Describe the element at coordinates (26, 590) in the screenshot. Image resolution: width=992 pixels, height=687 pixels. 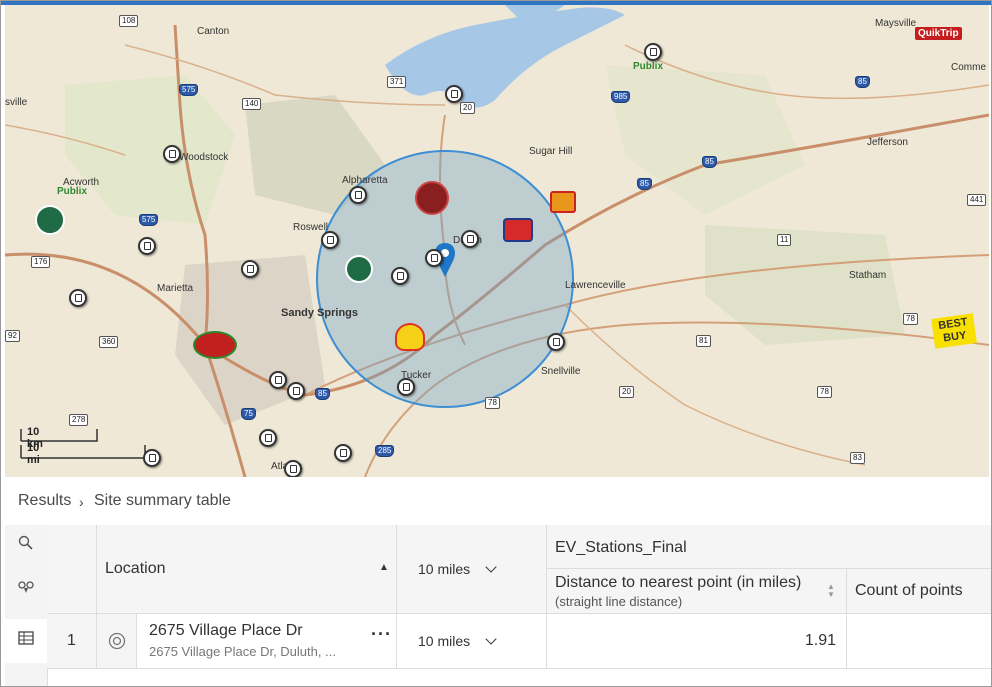
I see `map-pins-icon` at that location.